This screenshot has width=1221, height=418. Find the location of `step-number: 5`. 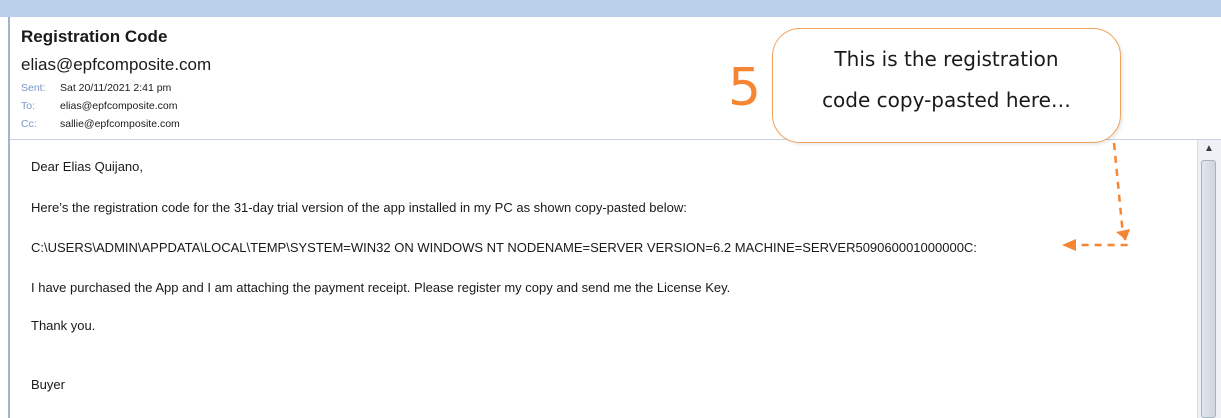

step-number: 5 is located at coordinates (745, 88).